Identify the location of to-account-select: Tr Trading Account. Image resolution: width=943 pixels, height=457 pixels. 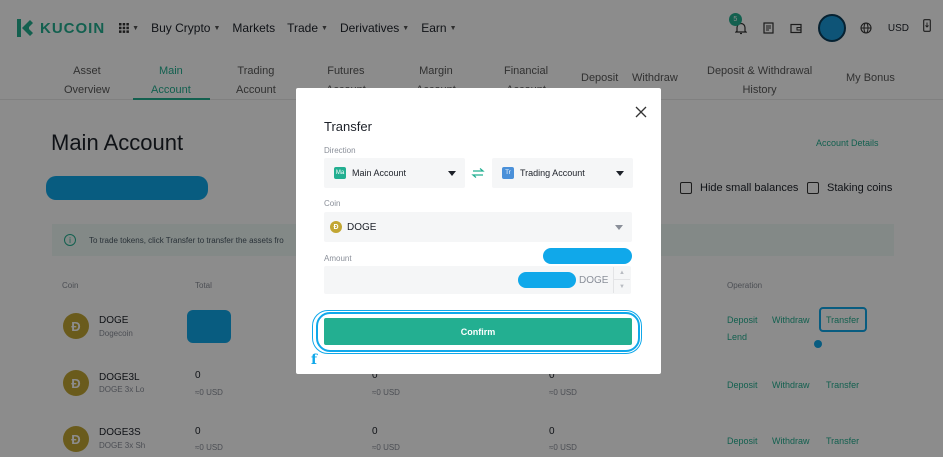
(562, 173).